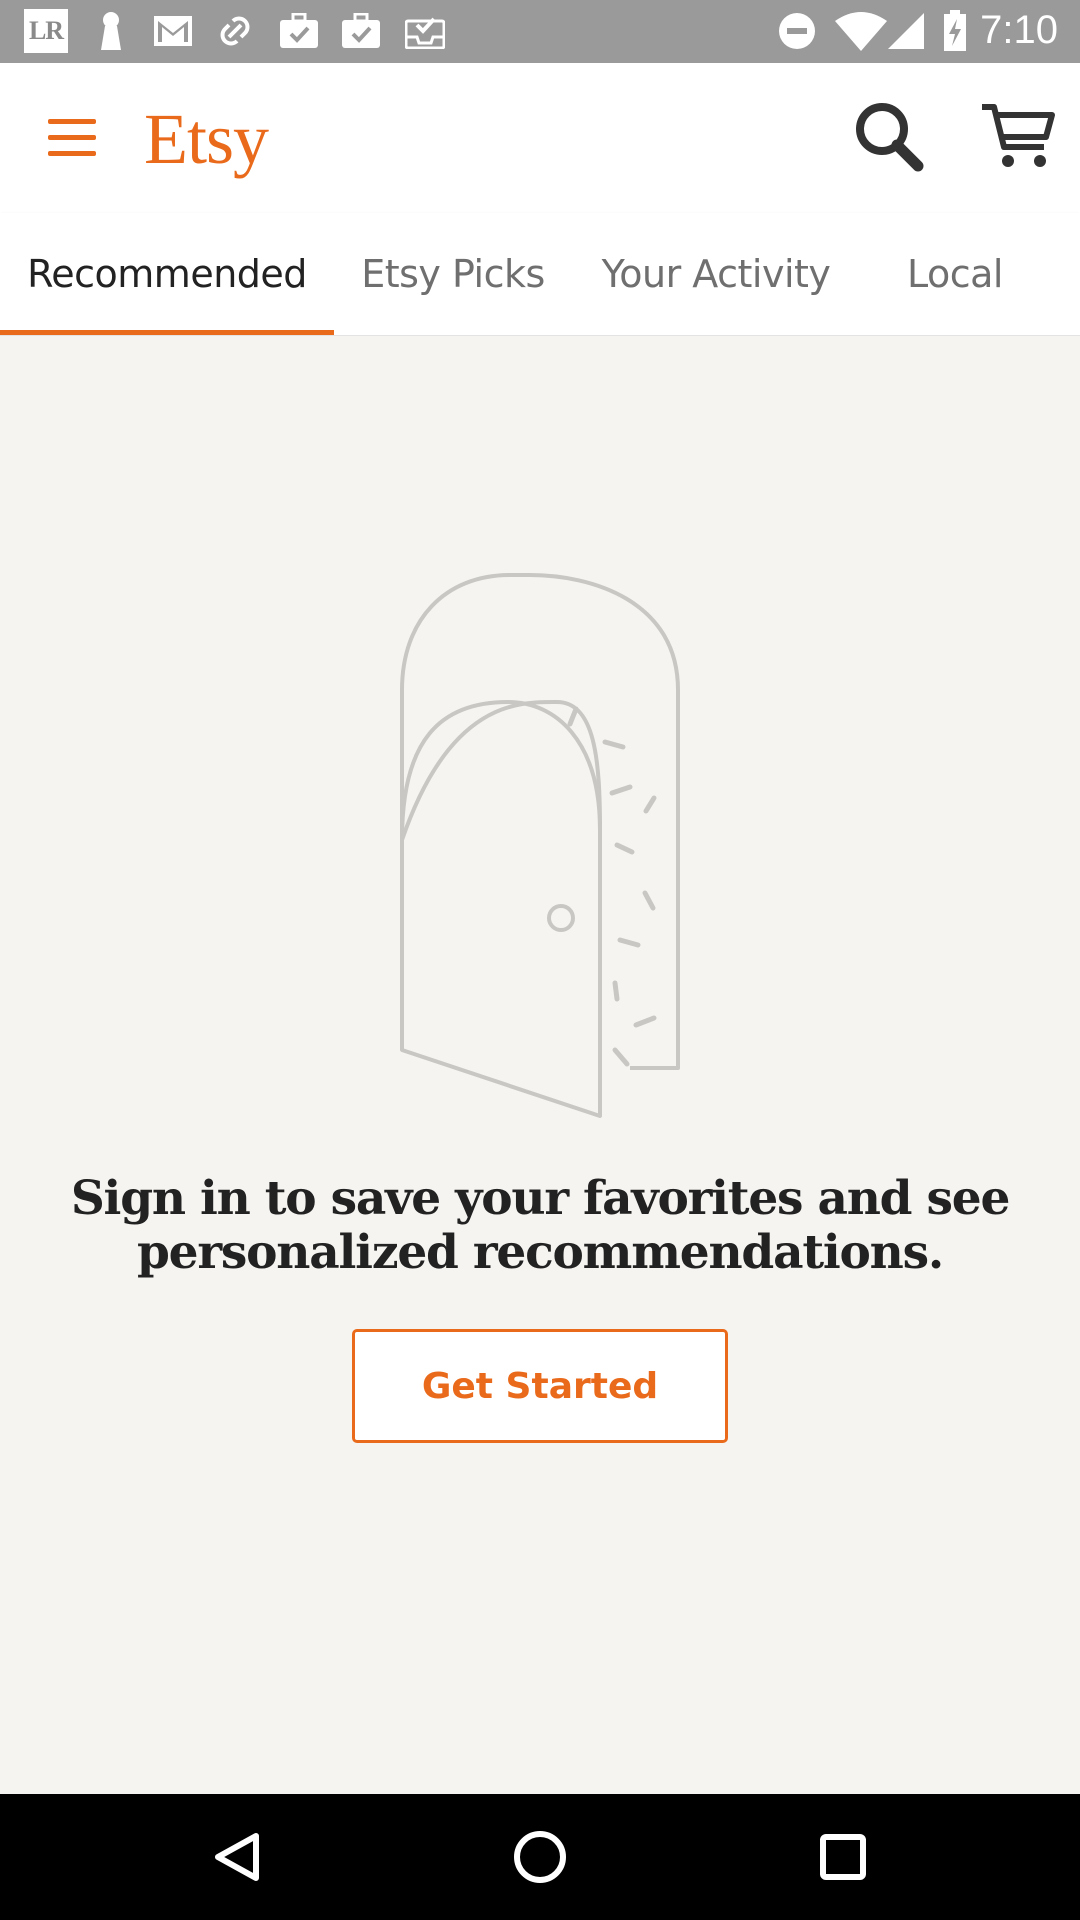  I want to click on system-nav-bar, so click(540, 1857).